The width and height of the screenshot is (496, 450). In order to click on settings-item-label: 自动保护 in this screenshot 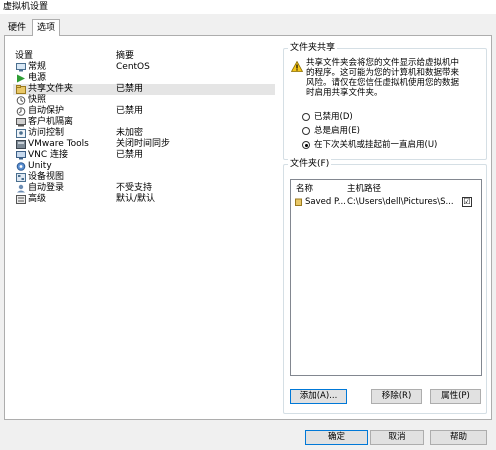, I will do `click(46, 111)`.